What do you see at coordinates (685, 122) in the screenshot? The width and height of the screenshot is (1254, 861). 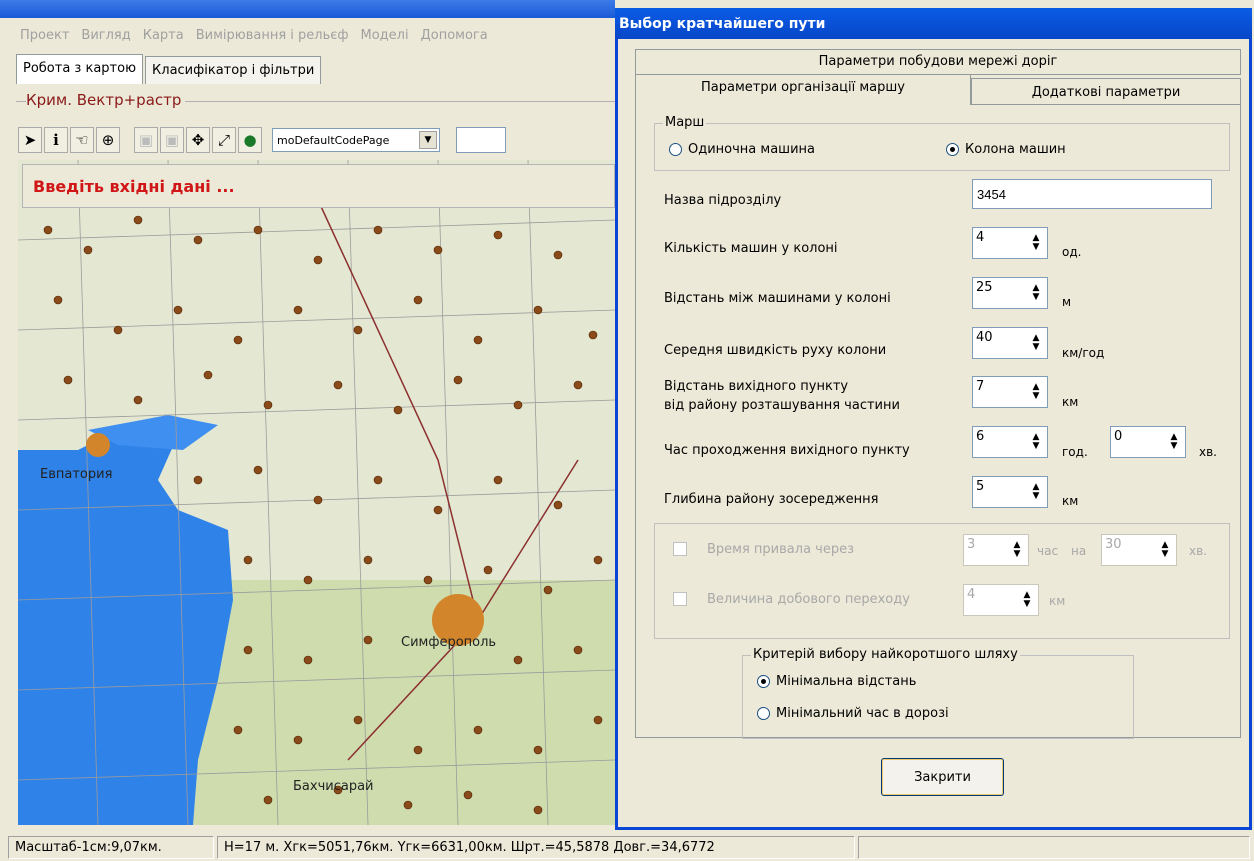 I see `march-group-title: Марш` at bounding box center [685, 122].